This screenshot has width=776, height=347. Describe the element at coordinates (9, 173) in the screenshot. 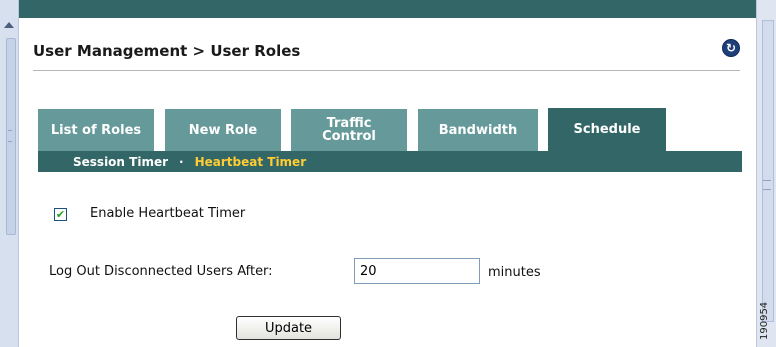

I see `left-scrollbar` at that location.